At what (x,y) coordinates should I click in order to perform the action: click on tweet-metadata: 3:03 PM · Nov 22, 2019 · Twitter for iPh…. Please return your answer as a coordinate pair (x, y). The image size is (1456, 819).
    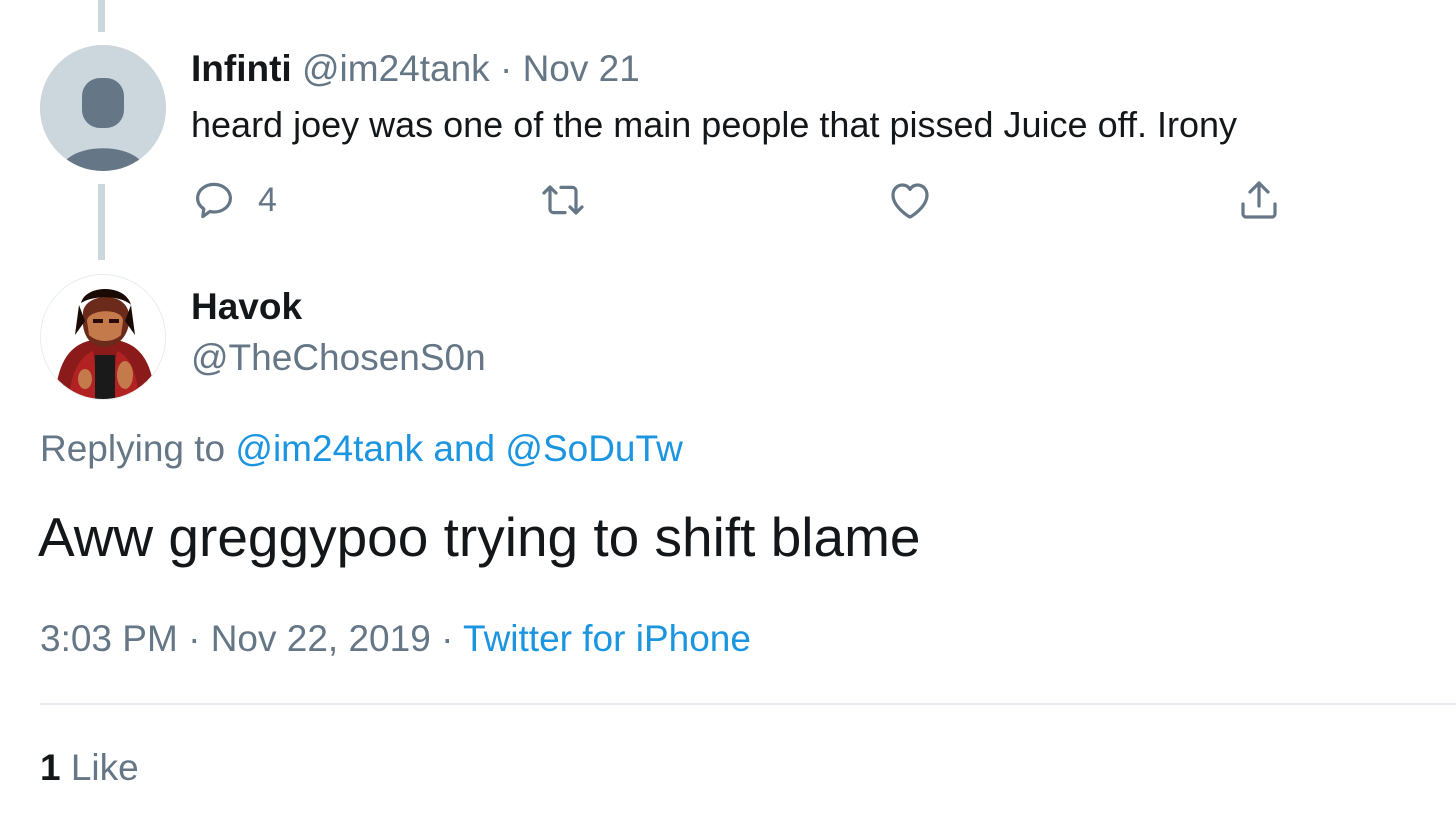
    Looking at the image, I should click on (395, 639).